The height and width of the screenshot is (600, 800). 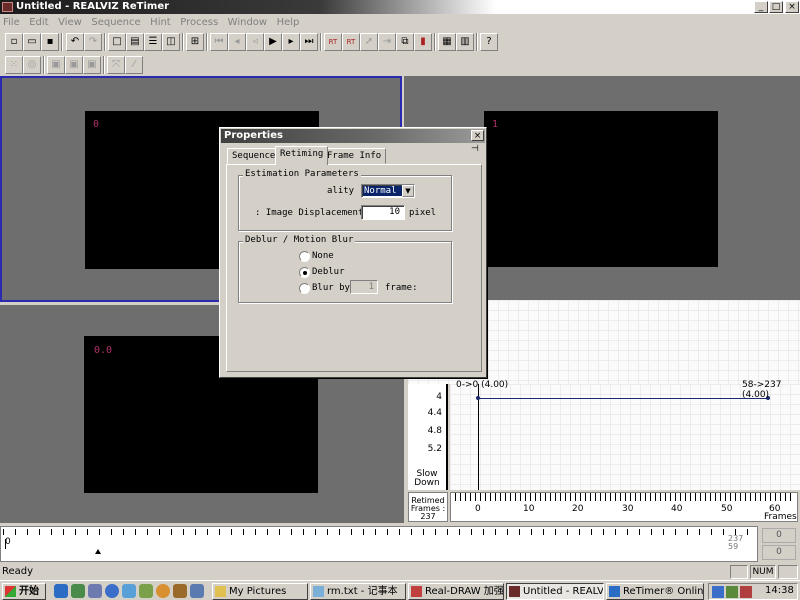 I want to click on ie-icon, so click(x=61, y=591).